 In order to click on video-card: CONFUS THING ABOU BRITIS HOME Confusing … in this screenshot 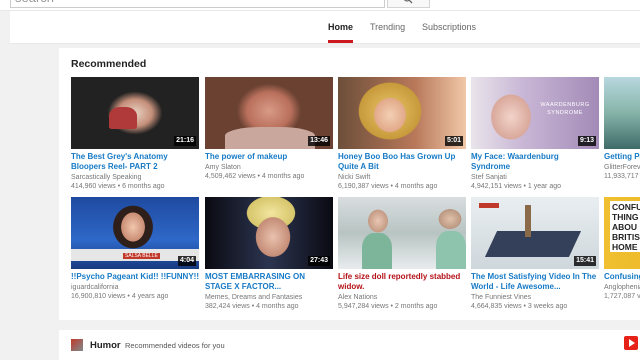, I will do `click(622, 249)`.